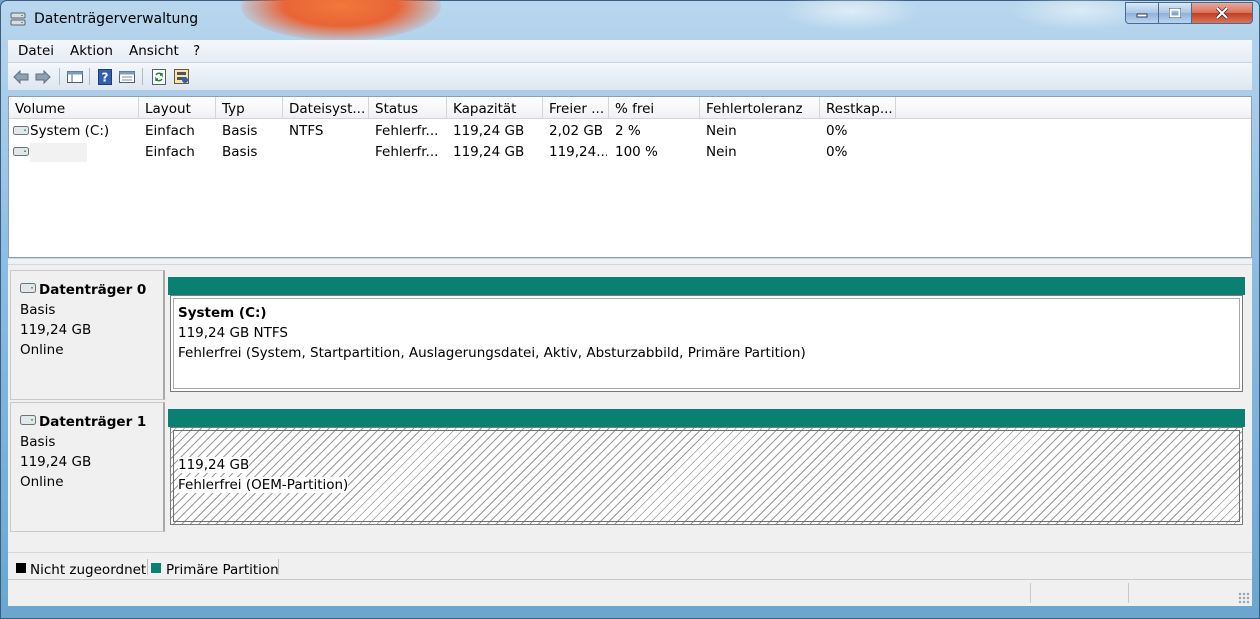 Image resolution: width=1260 pixels, height=619 pixels. Describe the element at coordinates (306, 131) in the screenshot. I see `volume-filesystem: NTFS` at that location.